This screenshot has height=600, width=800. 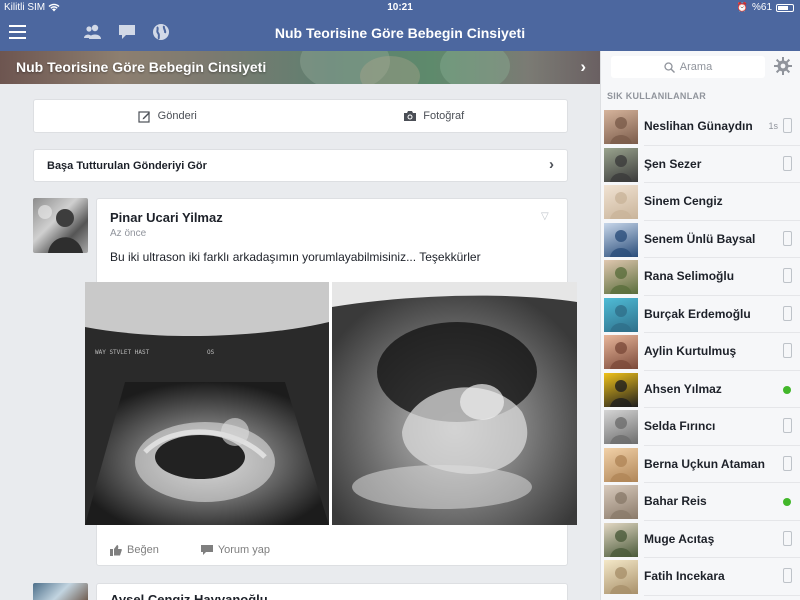 I want to click on contact-name: Selda Fırıncı, so click(x=680, y=426).